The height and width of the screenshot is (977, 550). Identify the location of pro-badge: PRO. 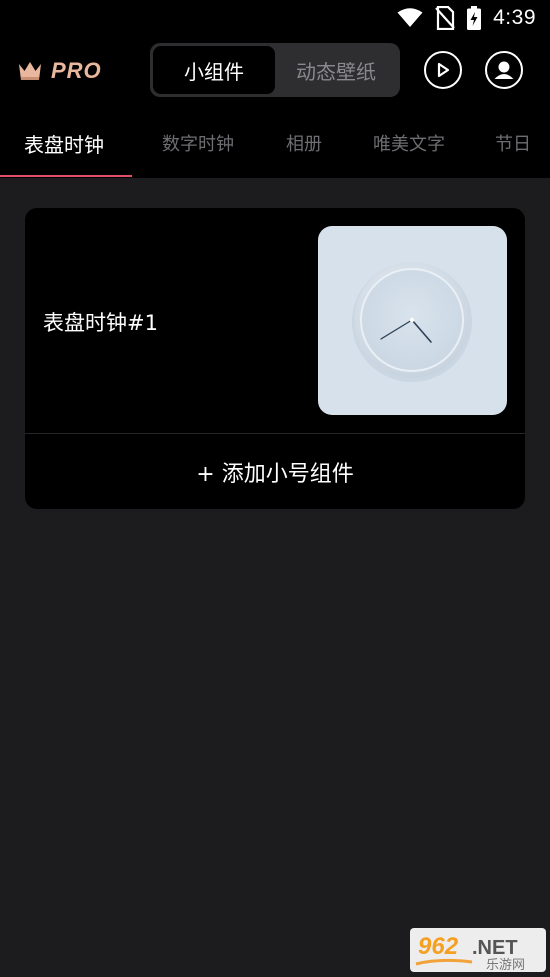
(59, 71).